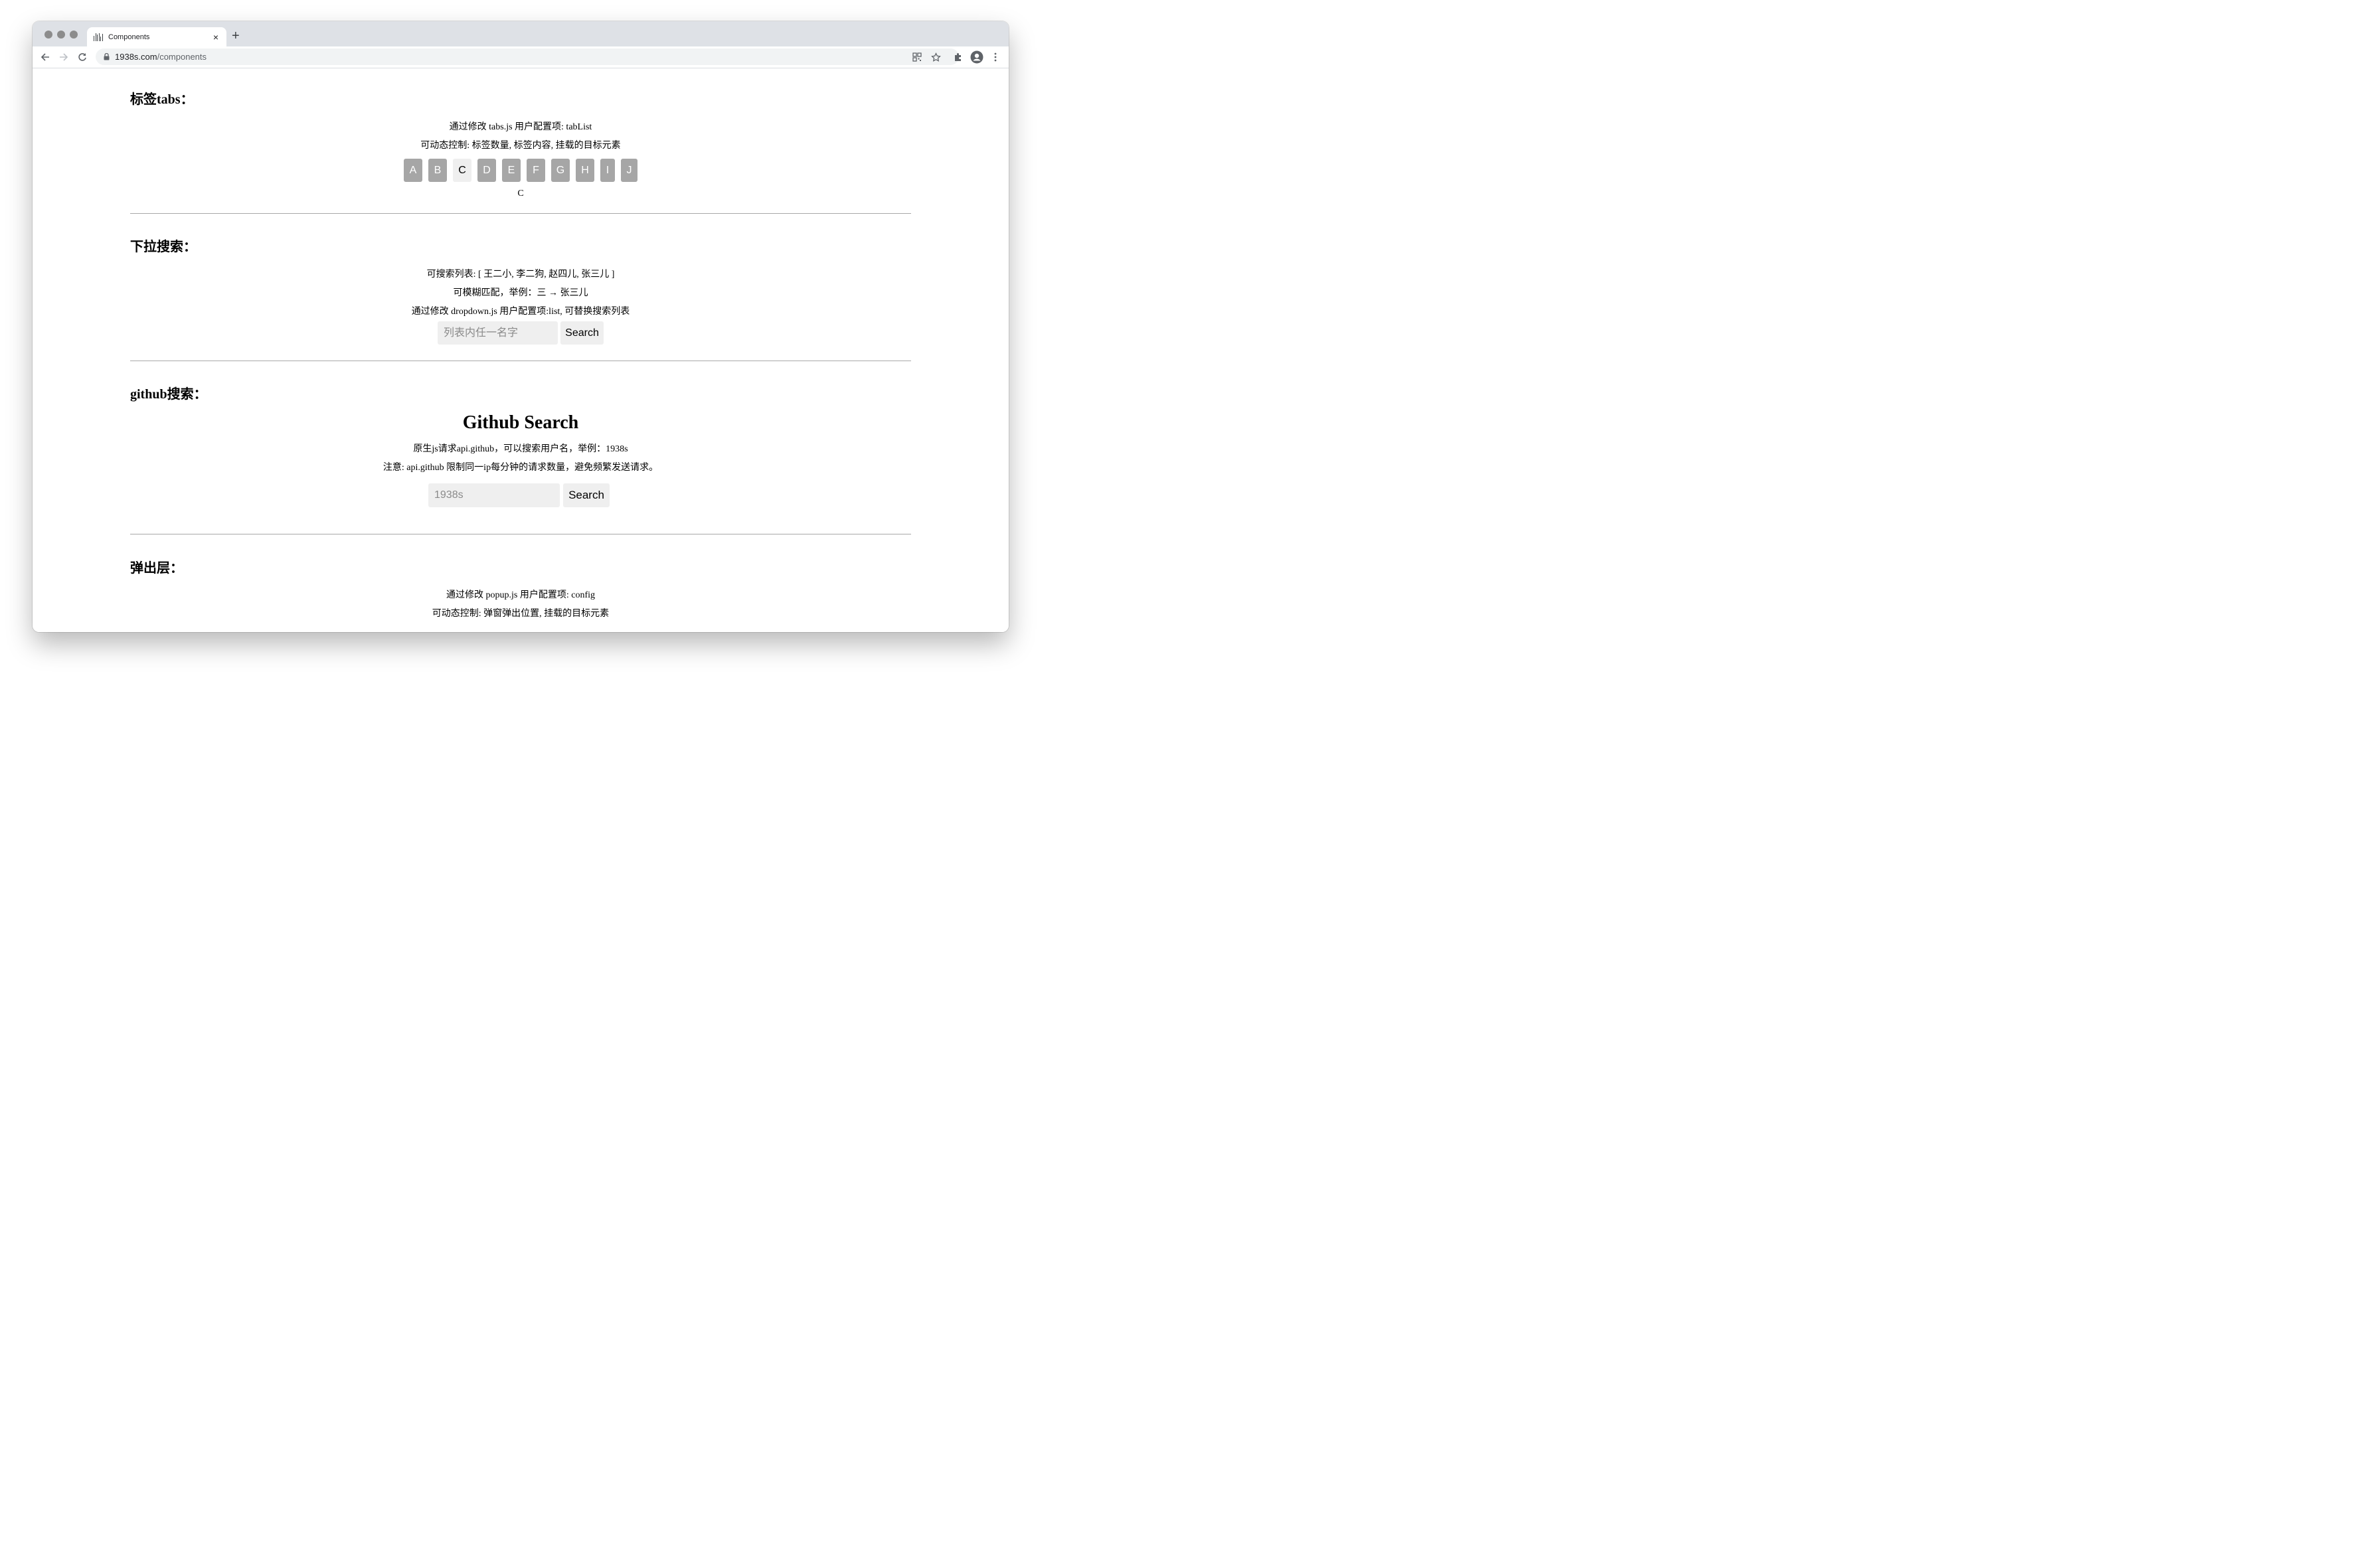 This screenshot has height=1543, width=2380. What do you see at coordinates (156, 568) in the screenshot?
I see `popup-section-title: 弹出层：` at bounding box center [156, 568].